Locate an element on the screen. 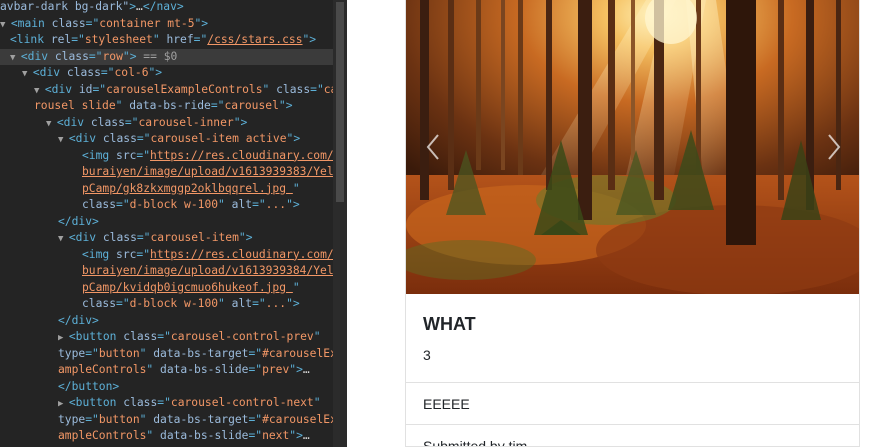 Image resolution: width=894 pixels, height=447 pixels. list-item-text: EEEEE is located at coordinates (446, 404).